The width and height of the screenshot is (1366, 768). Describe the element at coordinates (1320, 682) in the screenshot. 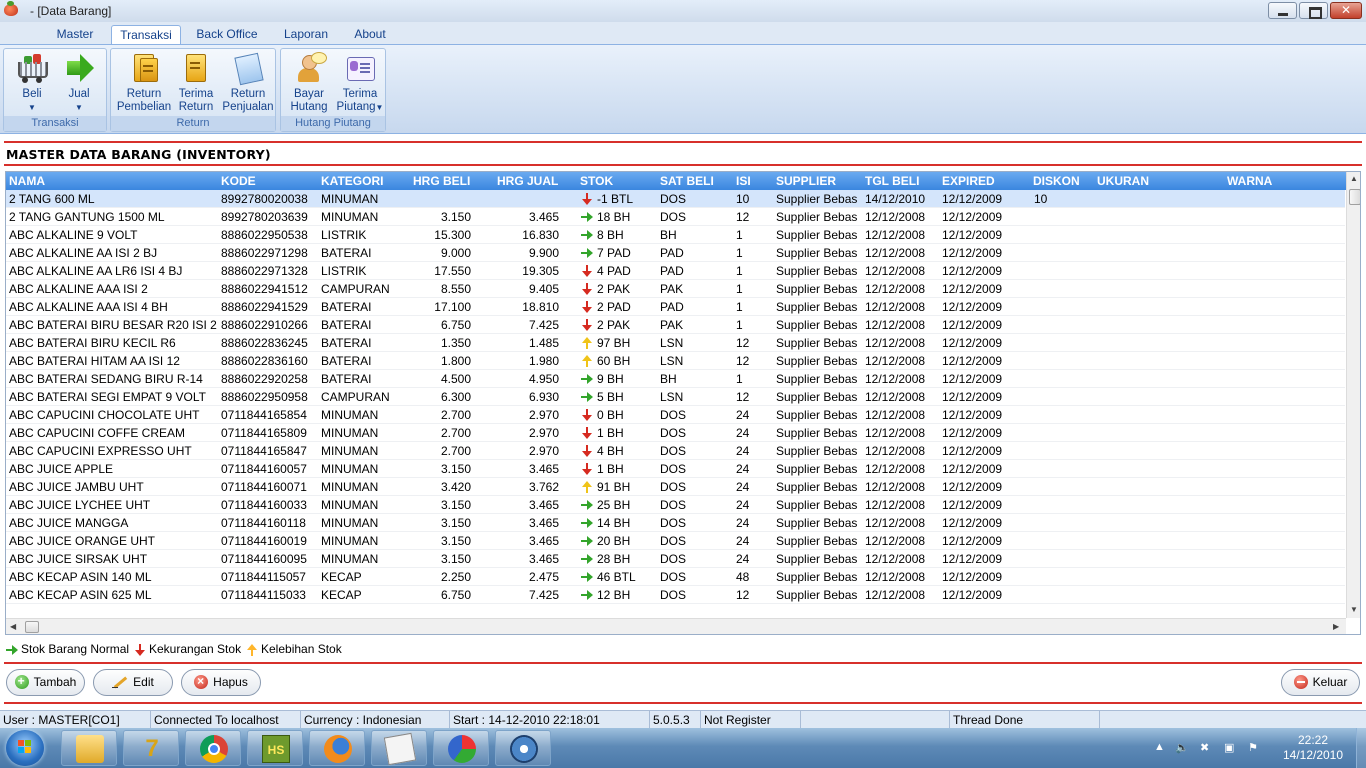

I see `keluar-button: Keluar` at that location.